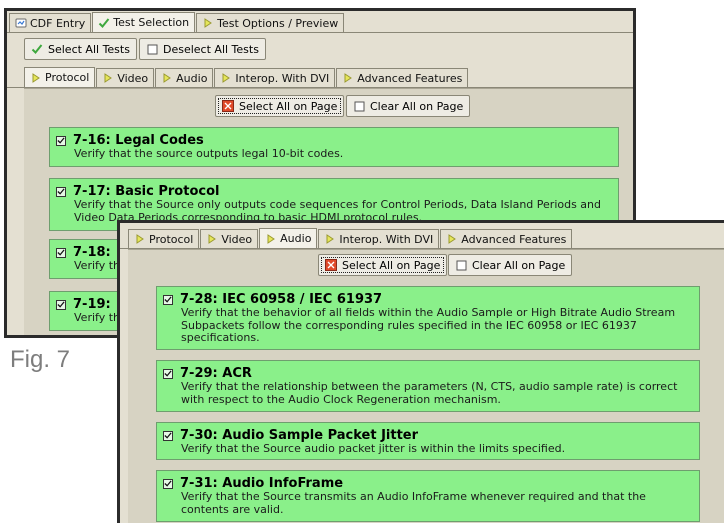  Describe the element at coordinates (151, 22) in the screenshot. I see `tab-label: Test Selection` at that location.